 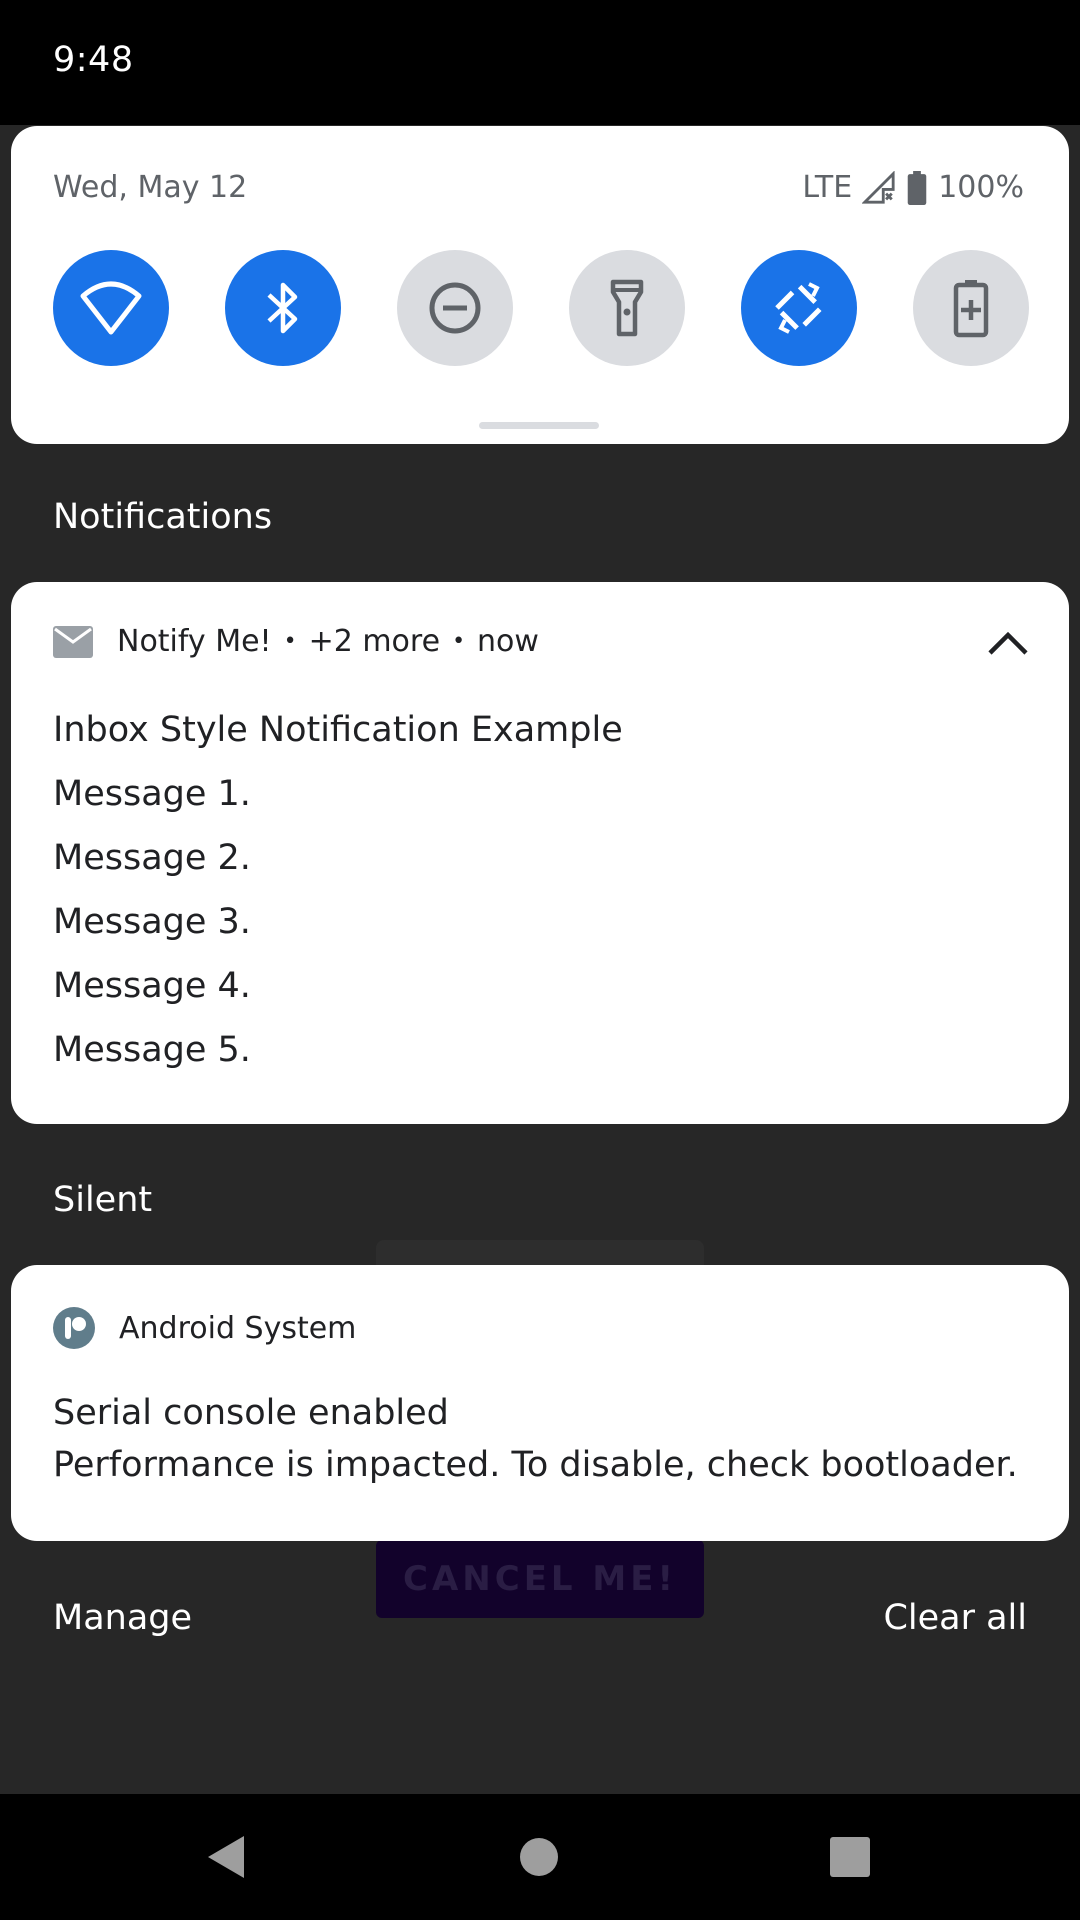 I want to click on tile-bluetooth, so click(x=283, y=308).